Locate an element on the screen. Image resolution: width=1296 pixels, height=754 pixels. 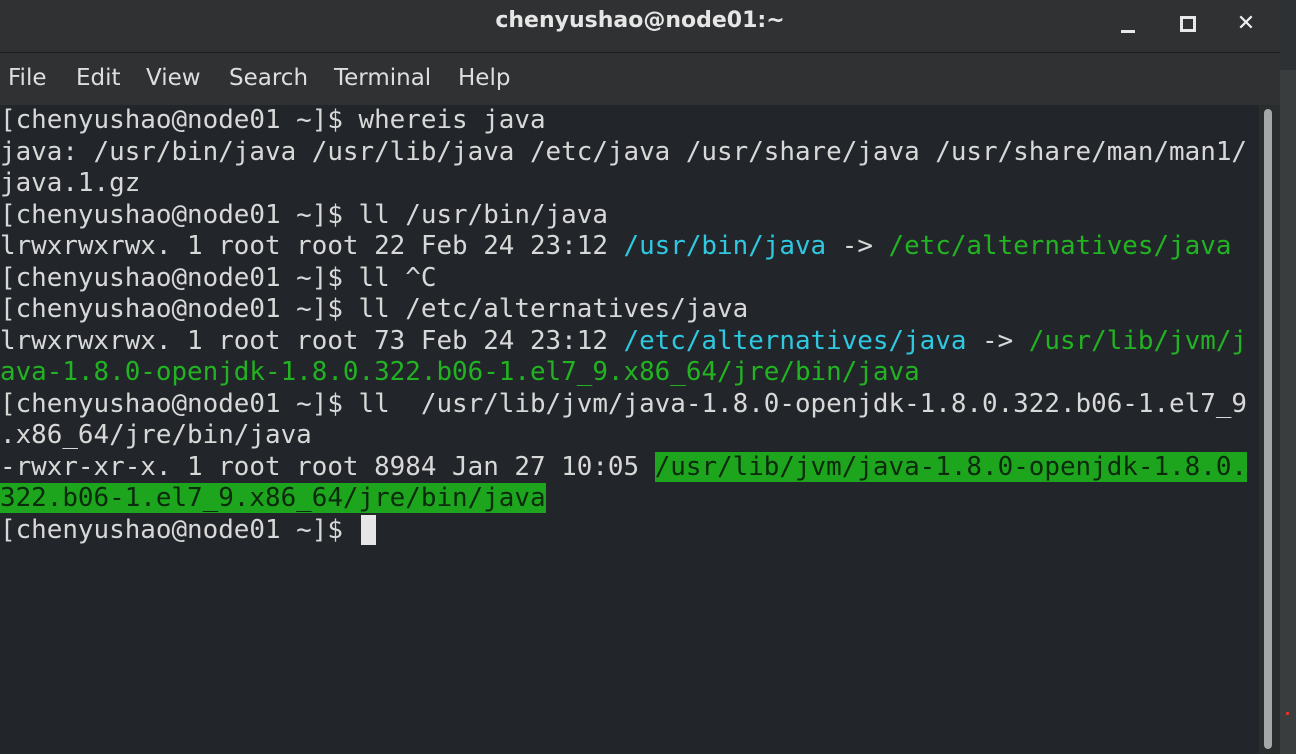
vertical-scrollbar is located at coordinates (1269, 429).